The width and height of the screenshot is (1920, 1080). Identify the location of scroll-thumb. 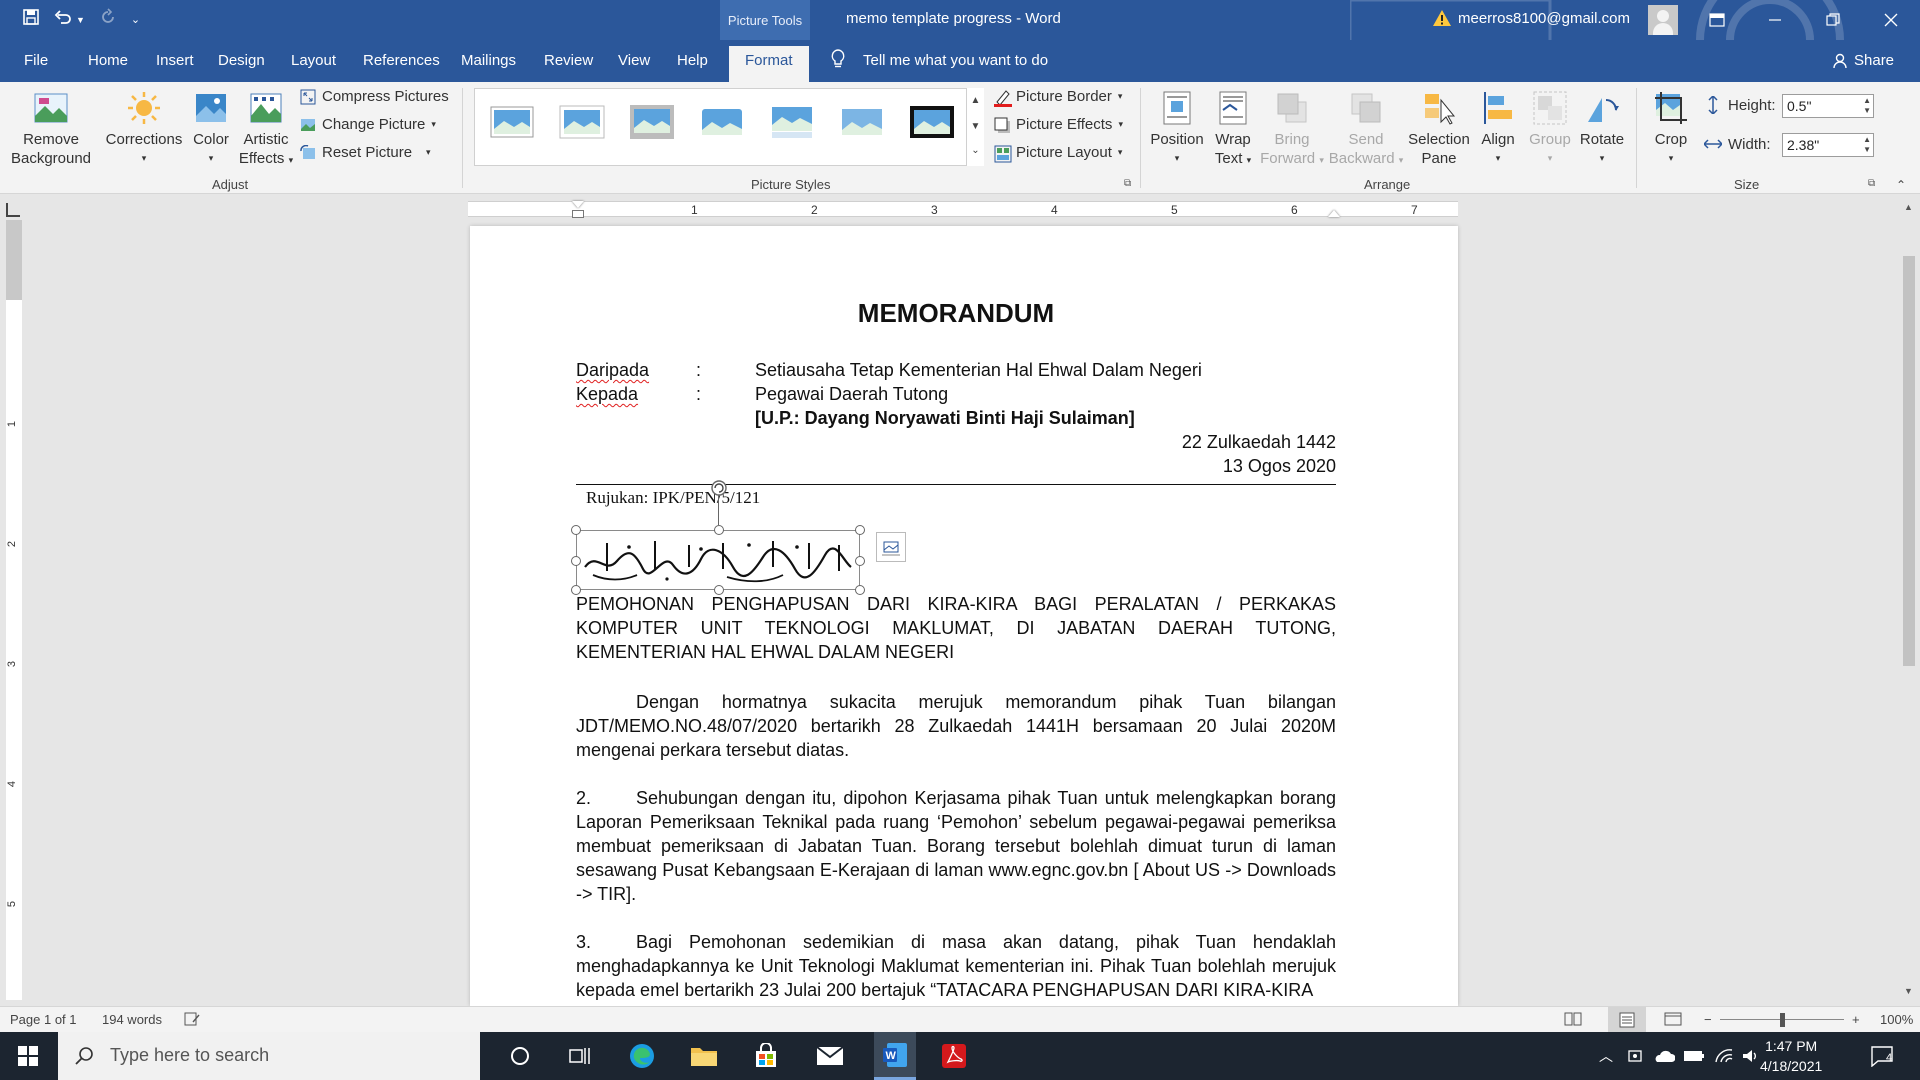
(1909, 461).